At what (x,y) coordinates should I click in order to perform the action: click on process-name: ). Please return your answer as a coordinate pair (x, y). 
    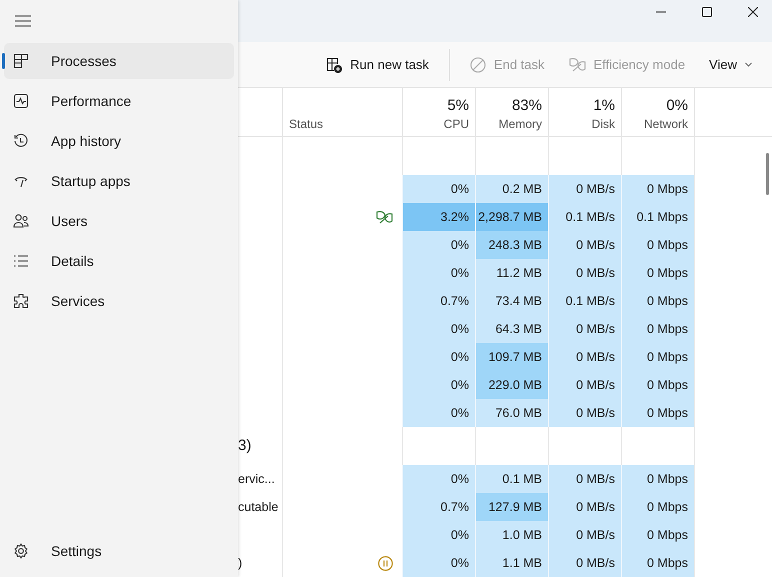
    Looking at the image, I should click on (240, 563).